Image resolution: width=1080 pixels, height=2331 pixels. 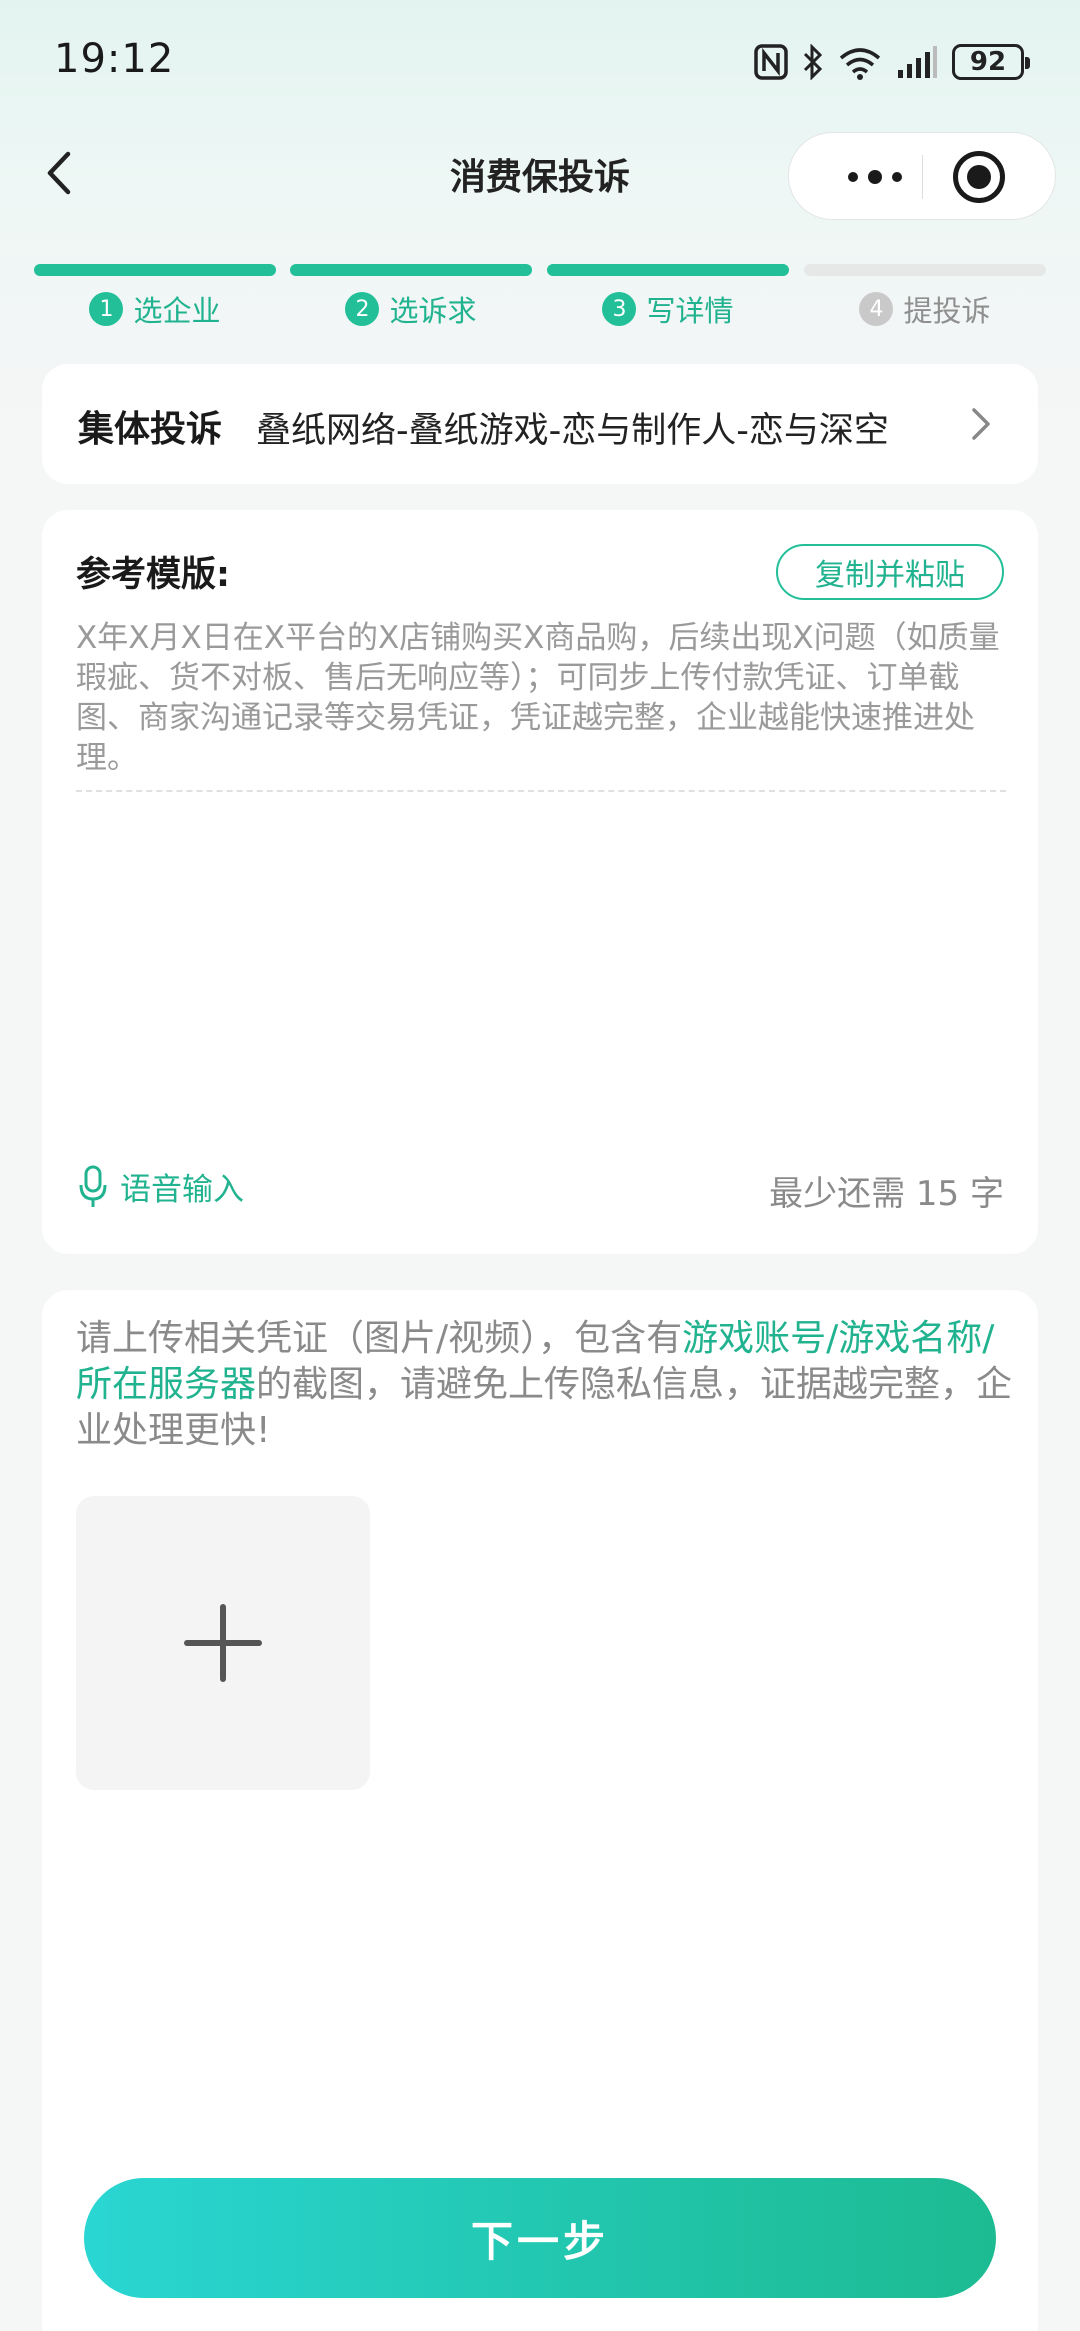 What do you see at coordinates (860, 64) in the screenshot?
I see `wifi-icon` at bounding box center [860, 64].